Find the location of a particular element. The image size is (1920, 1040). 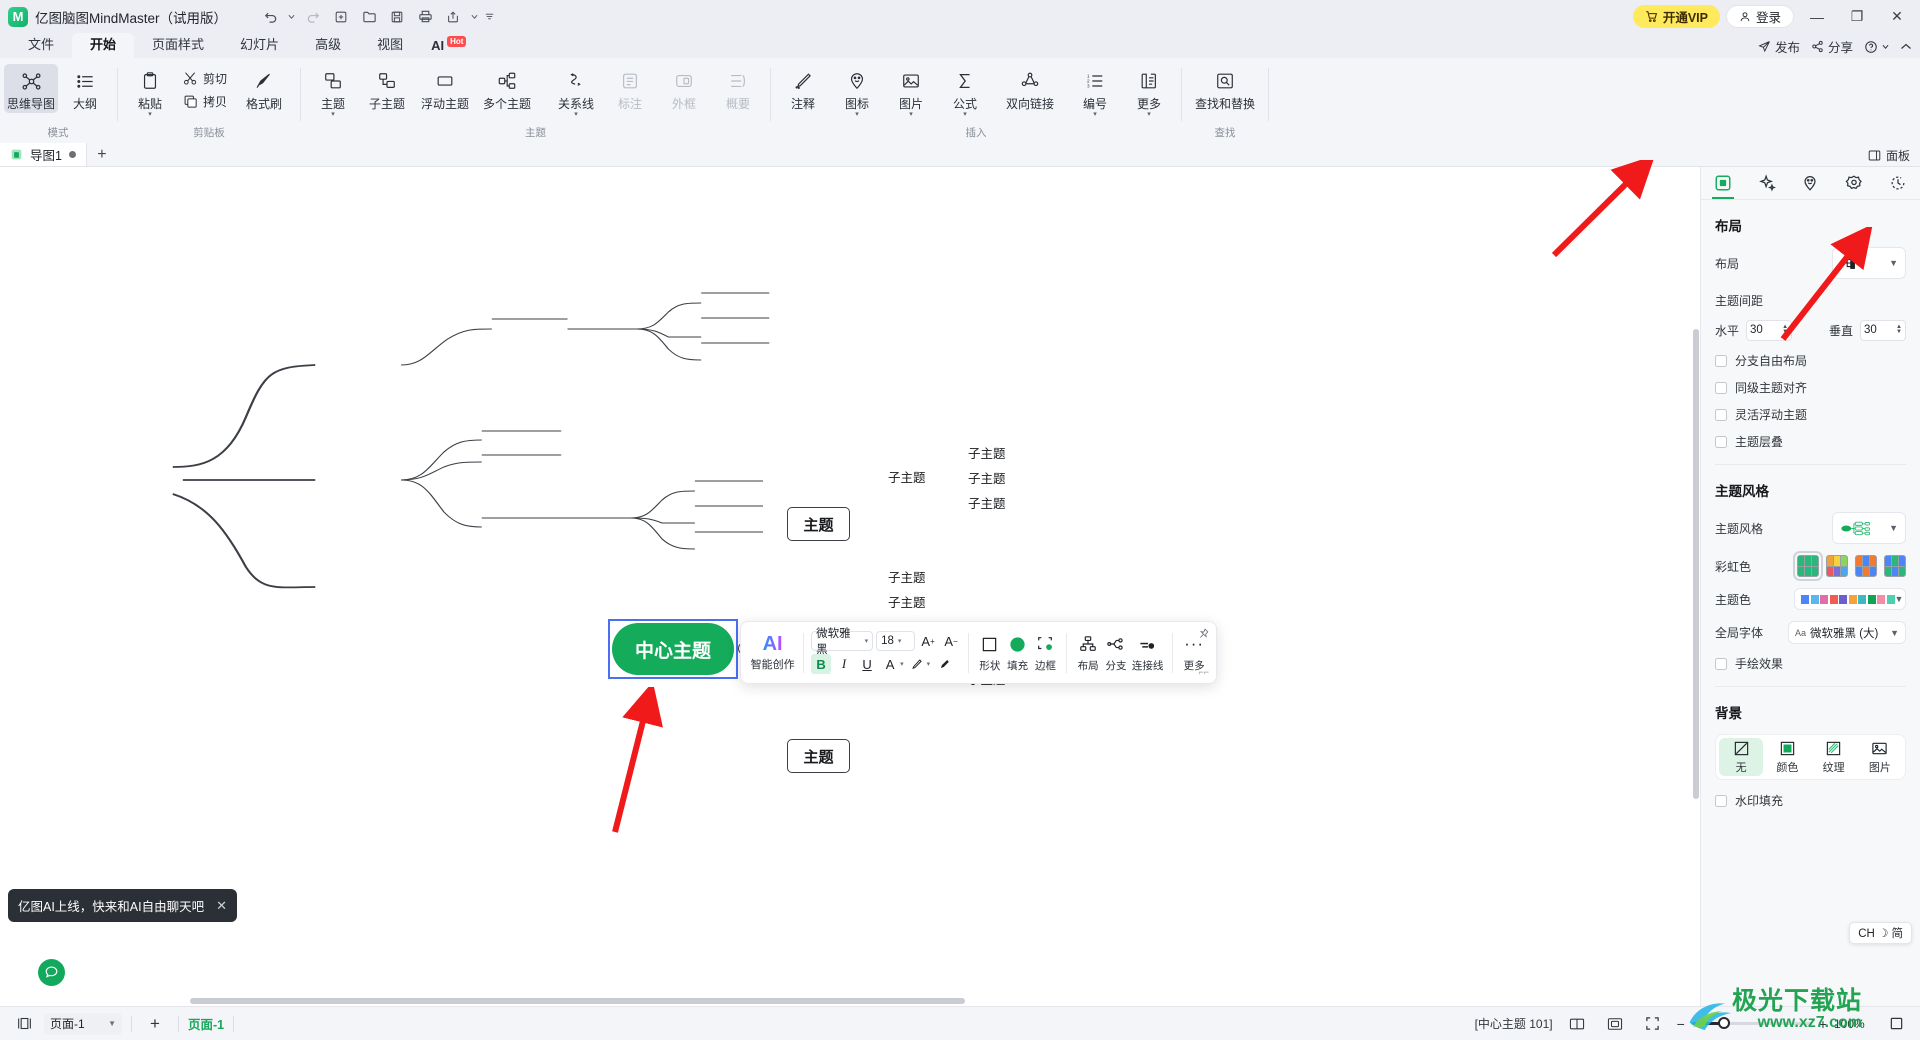

menu-item-slideshow: 幻灯片 is located at coordinates (259, 45).